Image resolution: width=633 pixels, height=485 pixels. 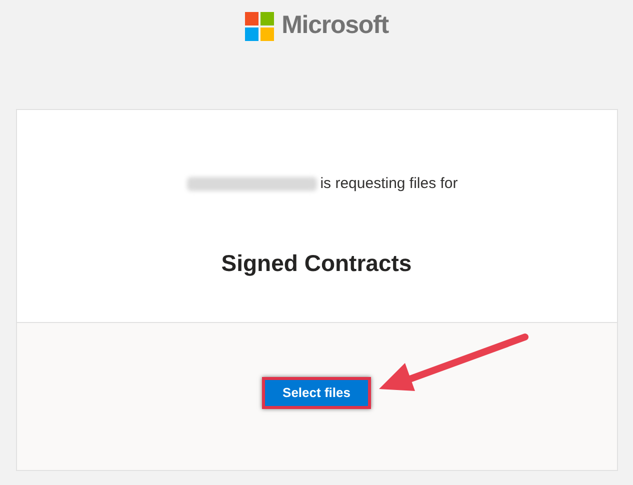 I want to click on brand-name: Microsoft, so click(x=335, y=26).